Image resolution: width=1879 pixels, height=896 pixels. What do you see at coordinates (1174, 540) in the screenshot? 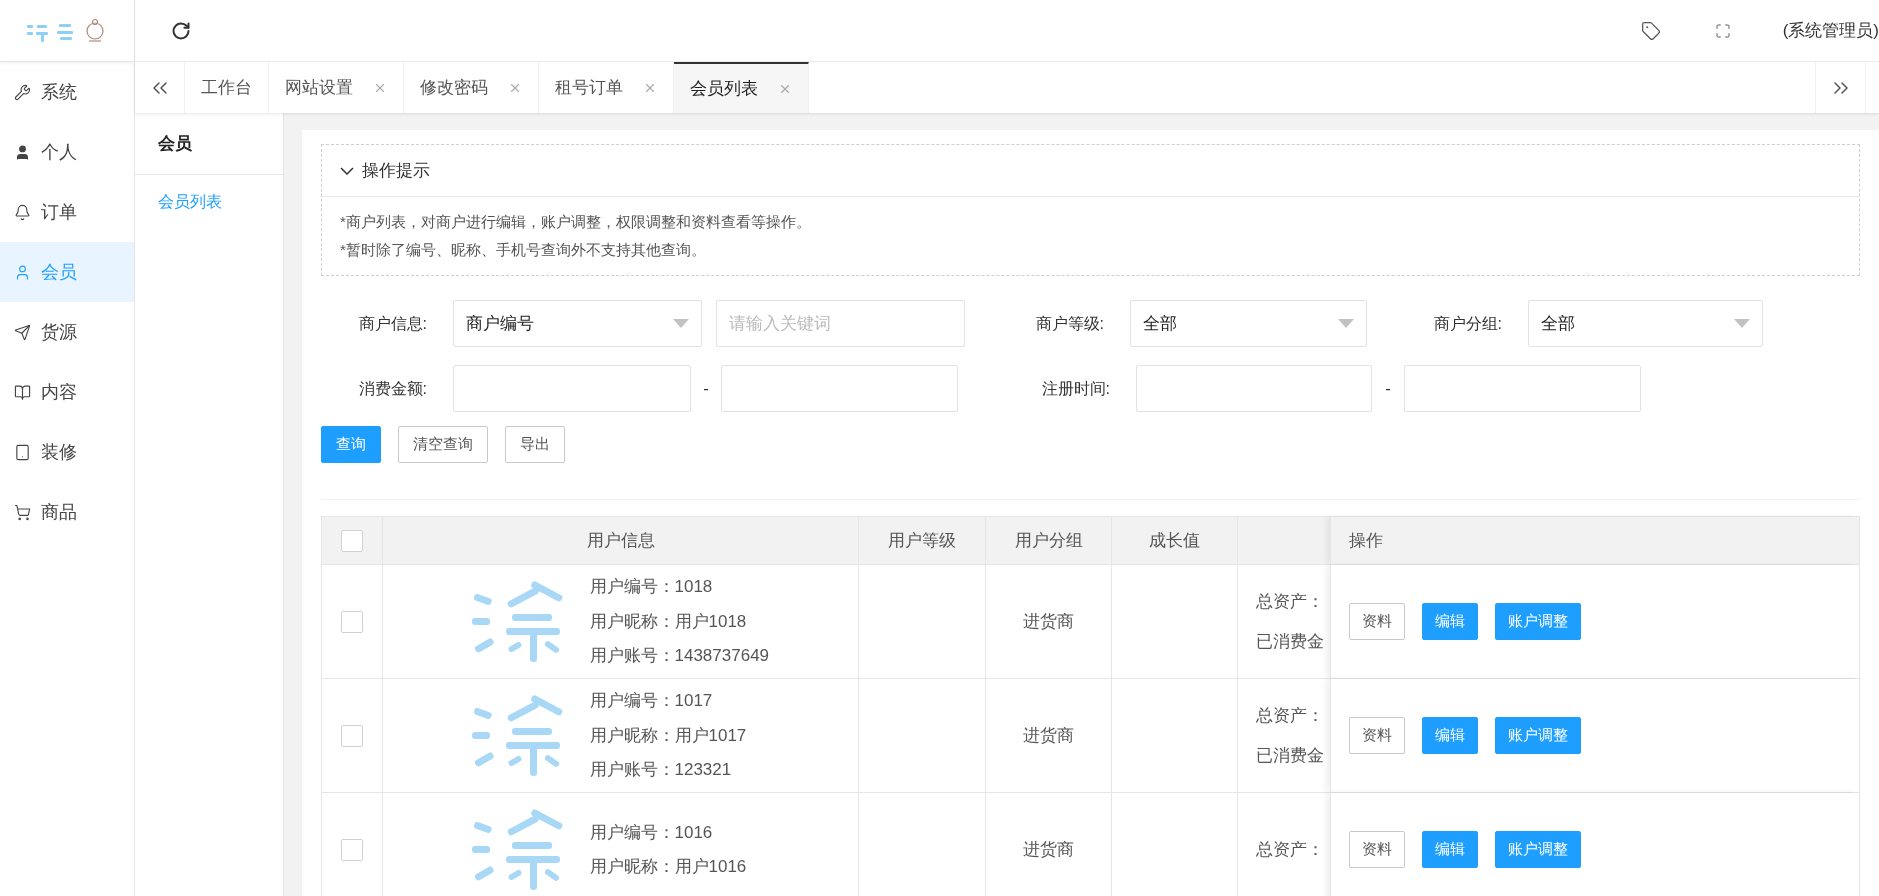
I see `column-header: 成长值` at bounding box center [1174, 540].